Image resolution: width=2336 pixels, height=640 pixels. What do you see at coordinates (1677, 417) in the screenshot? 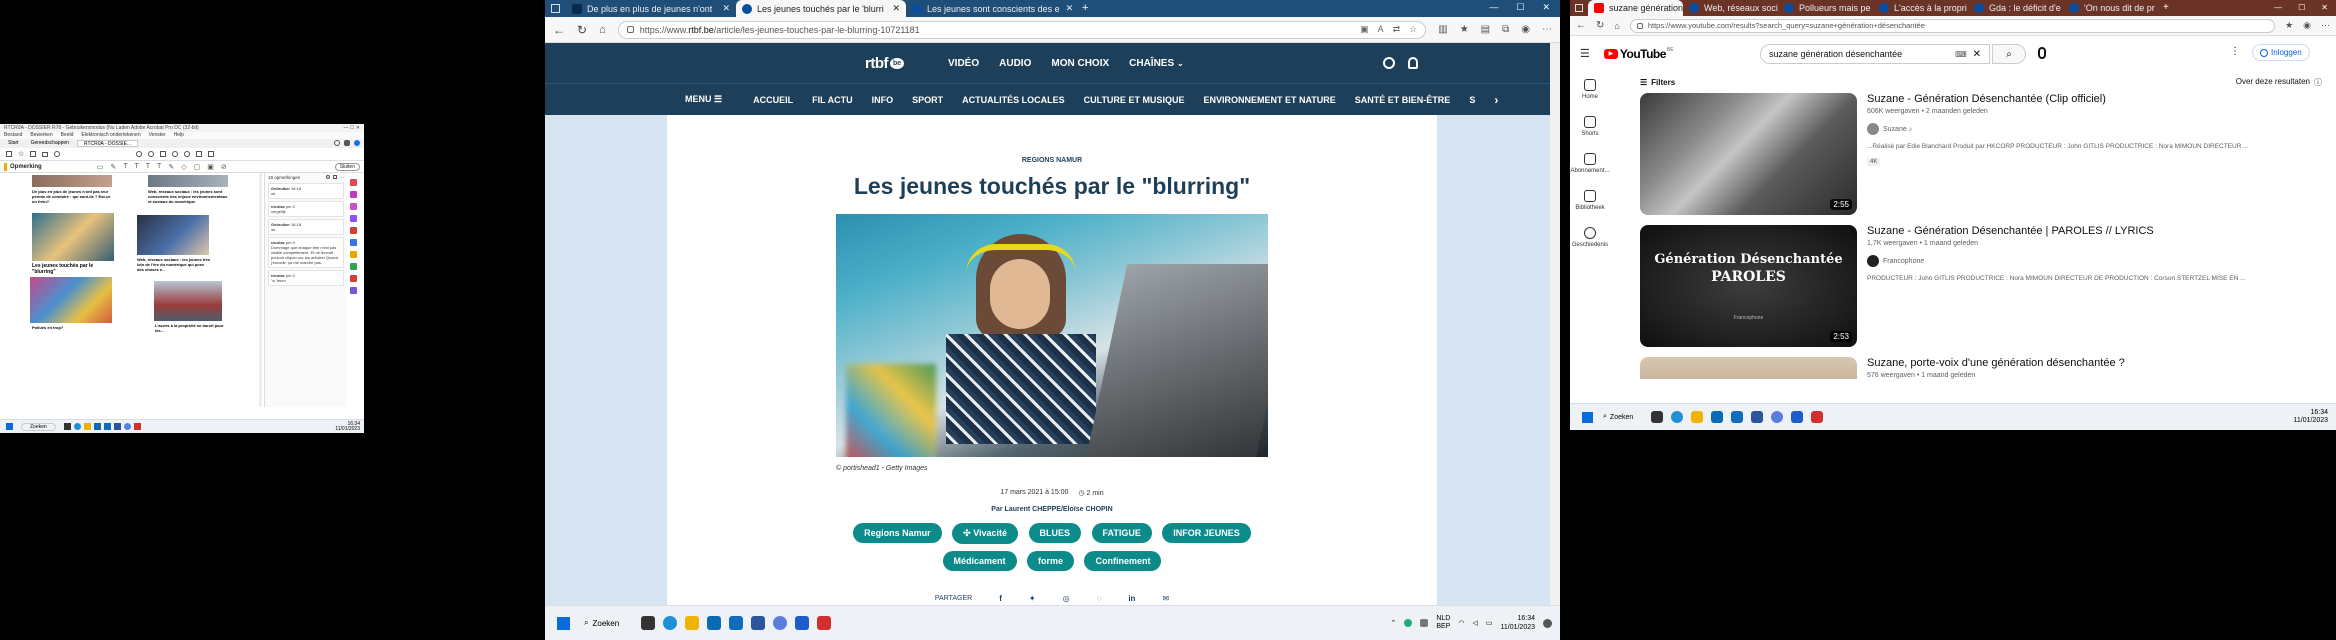
I see `edge-icon` at bounding box center [1677, 417].